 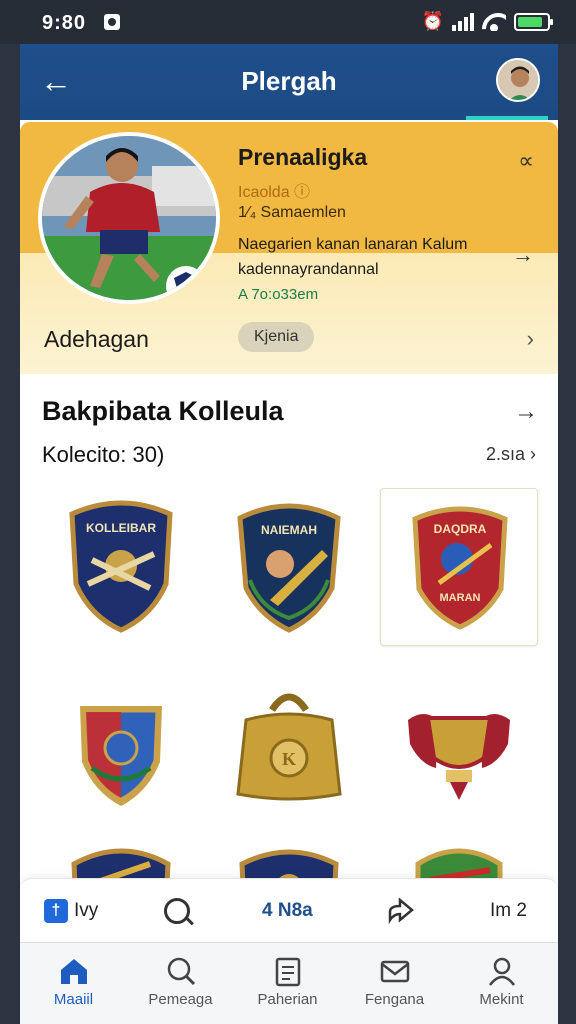 I want to click on trophy-badge-icon, so click(x=459, y=757).